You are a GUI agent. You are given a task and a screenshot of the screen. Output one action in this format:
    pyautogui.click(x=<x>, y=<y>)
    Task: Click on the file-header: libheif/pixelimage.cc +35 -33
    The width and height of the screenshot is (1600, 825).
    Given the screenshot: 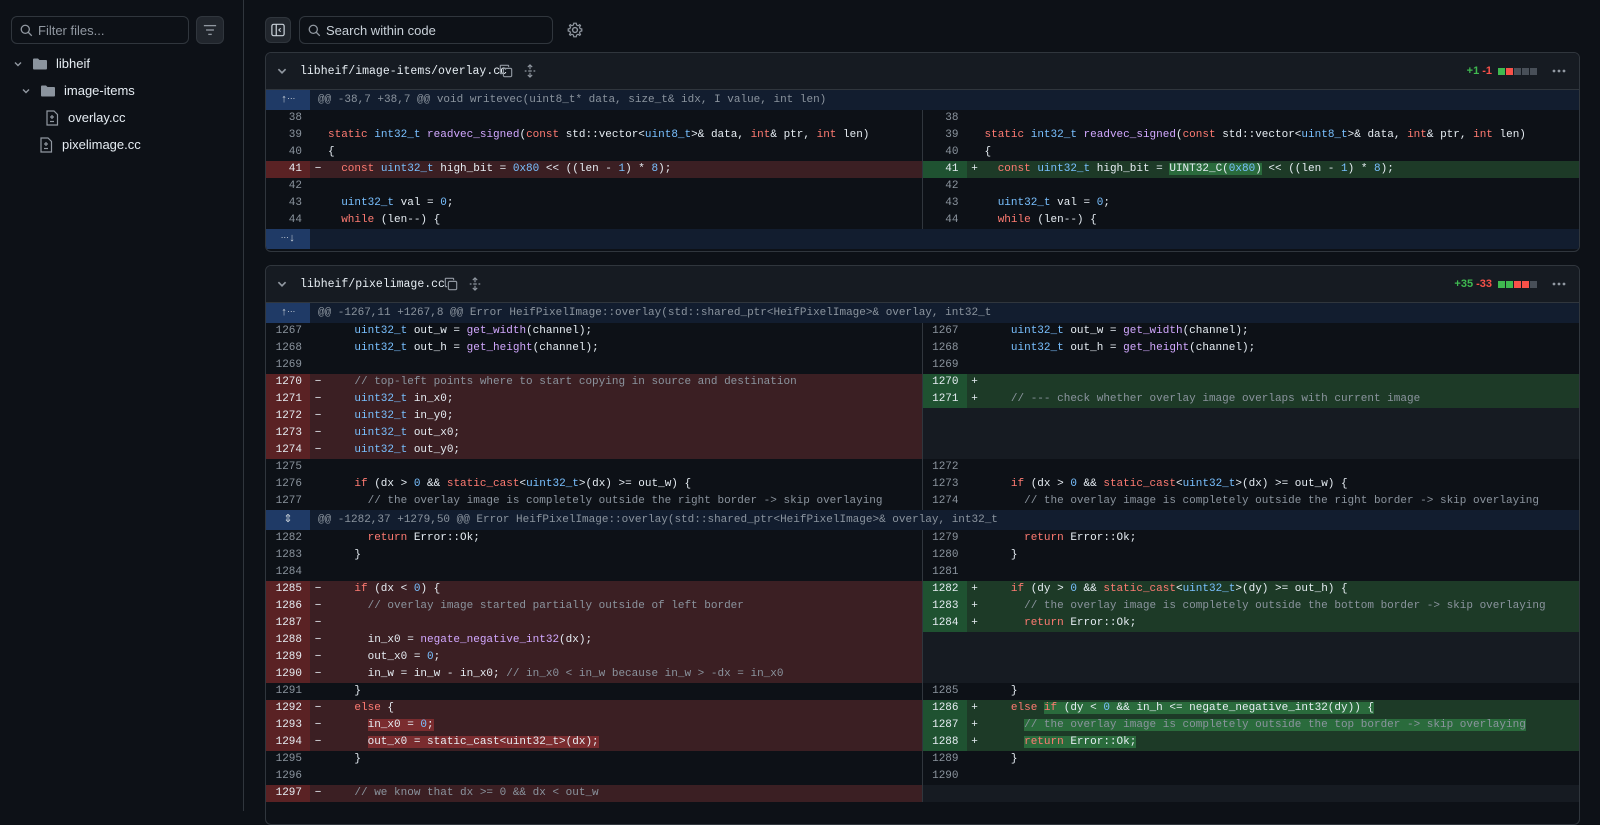 What is the action you would take?
    pyautogui.click(x=922, y=284)
    